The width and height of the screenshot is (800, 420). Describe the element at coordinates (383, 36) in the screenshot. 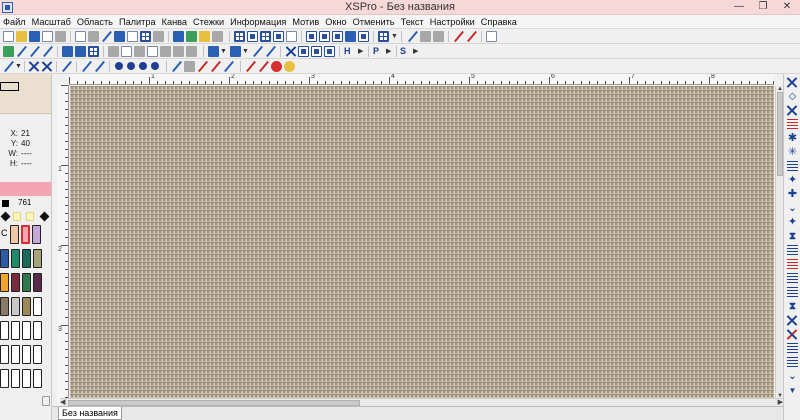

I see `grid-options-icon` at that location.